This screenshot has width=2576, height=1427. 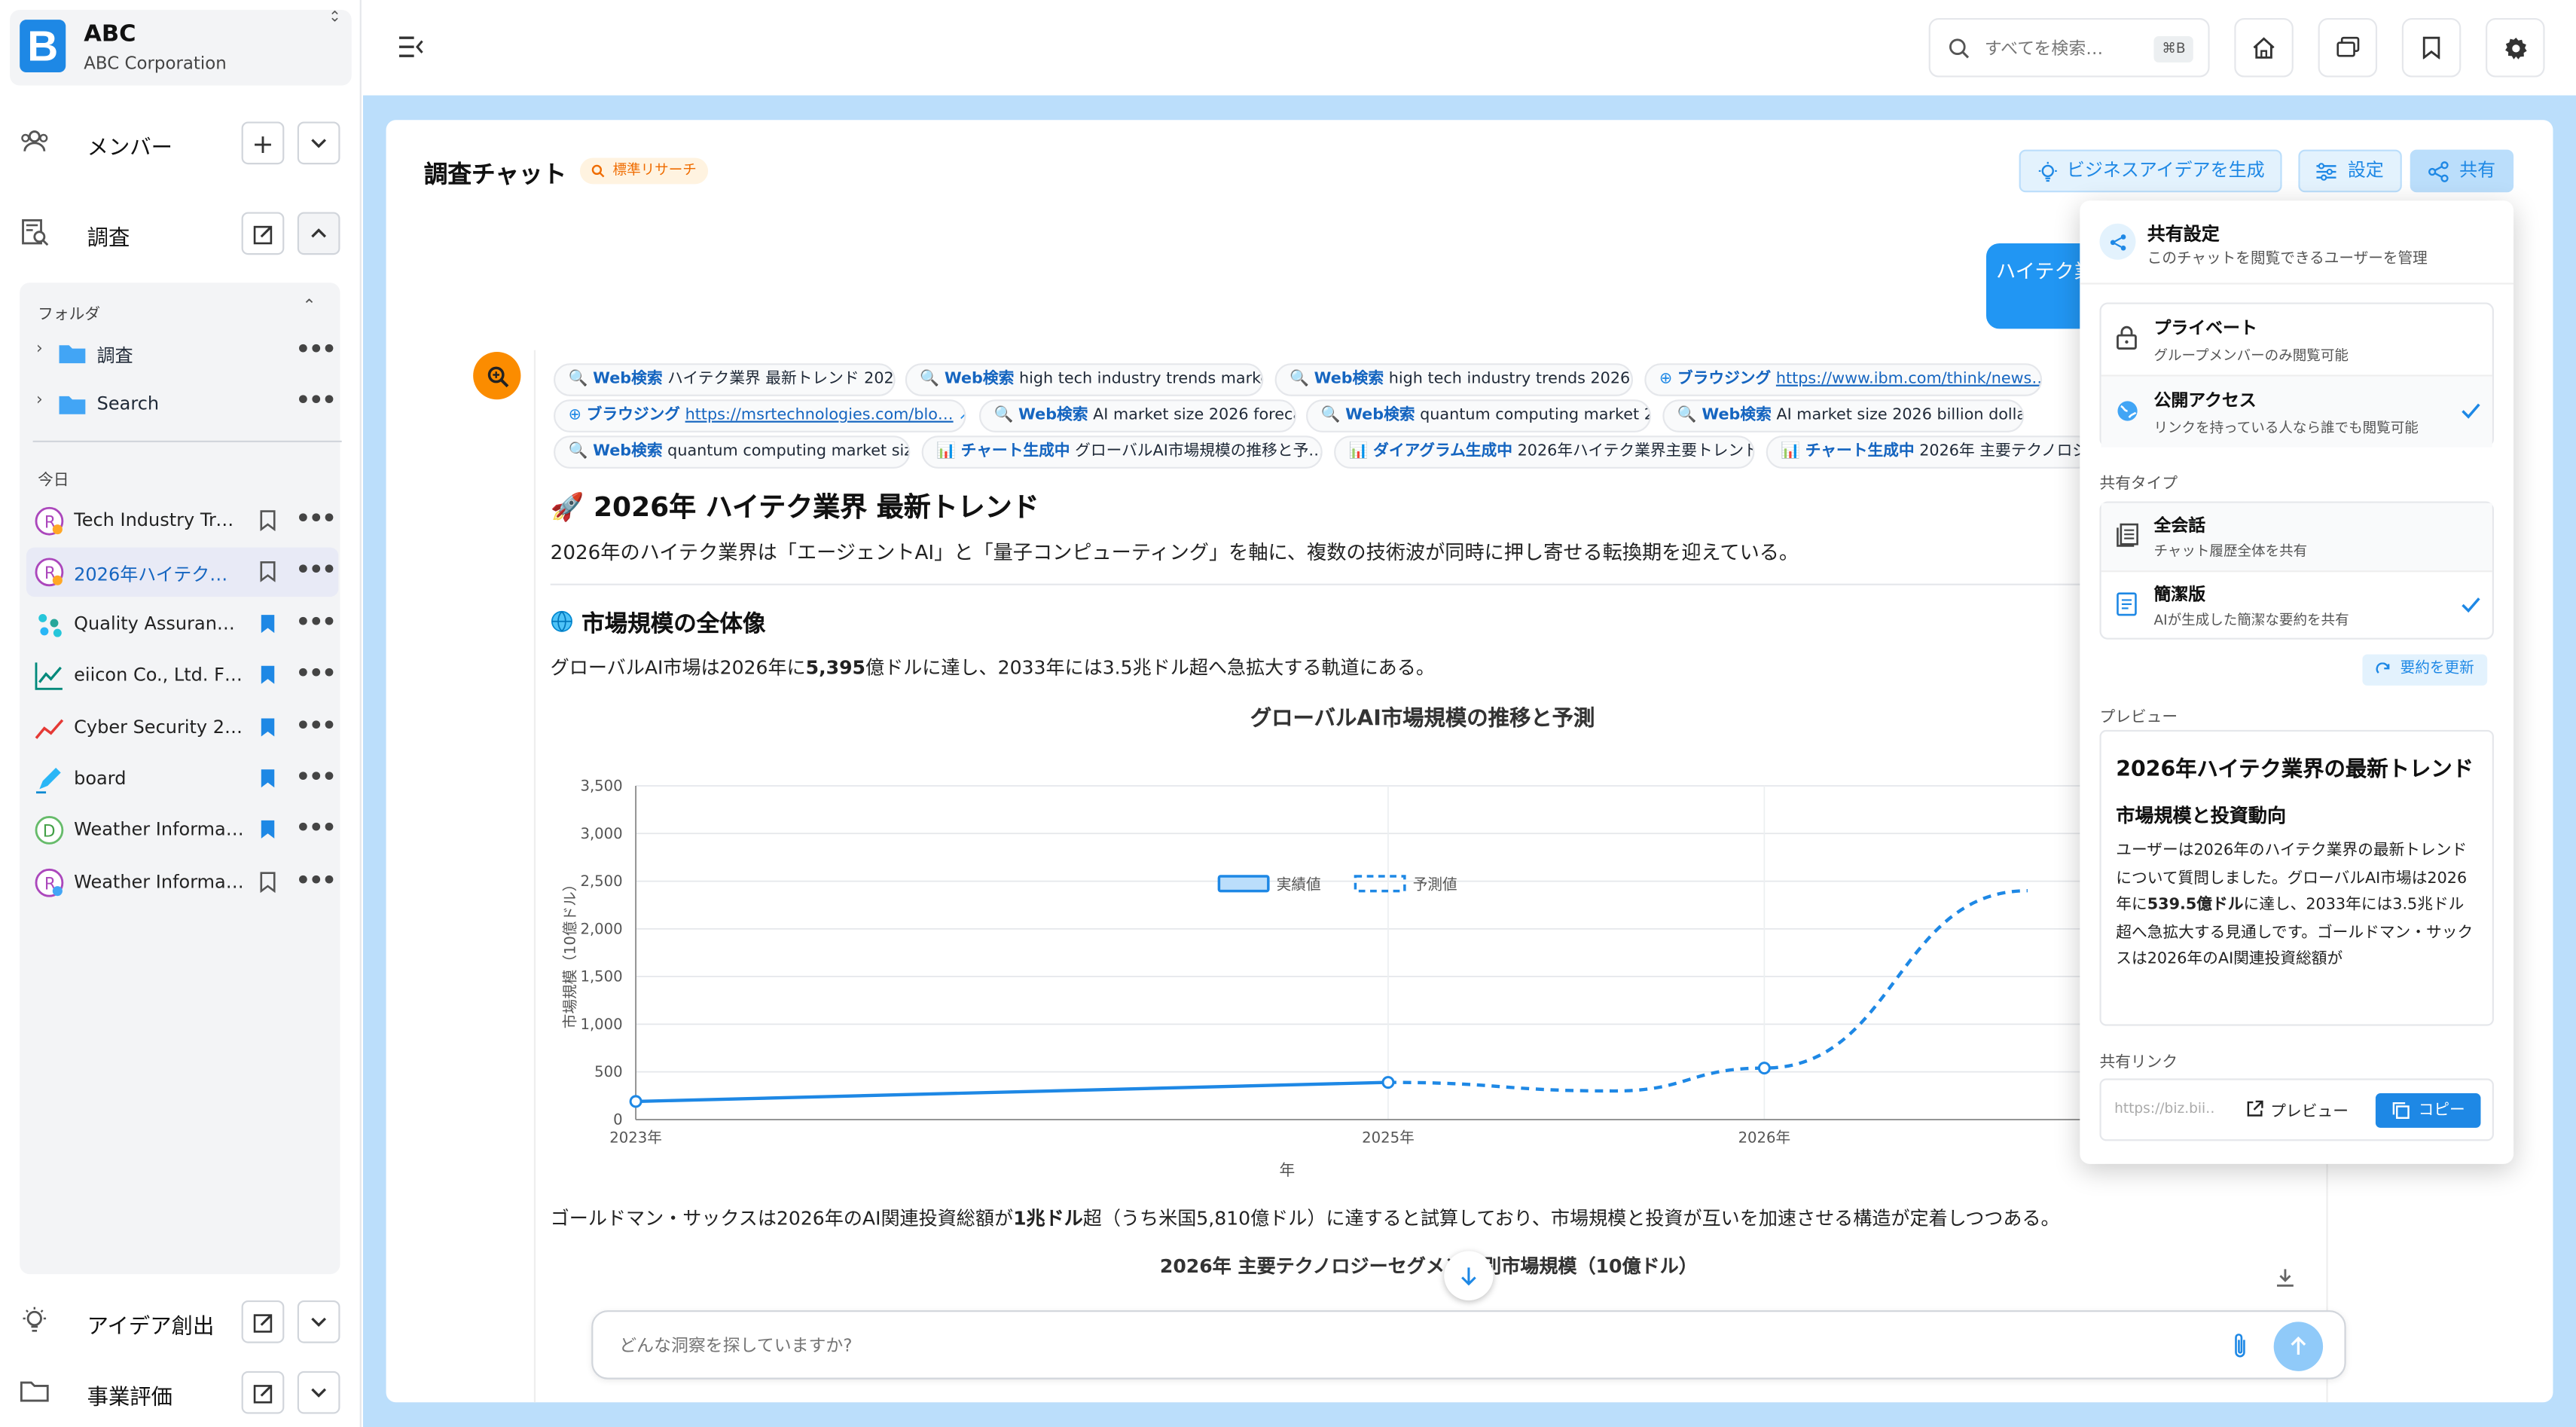 I want to click on settings-button, so click(x=2516, y=48).